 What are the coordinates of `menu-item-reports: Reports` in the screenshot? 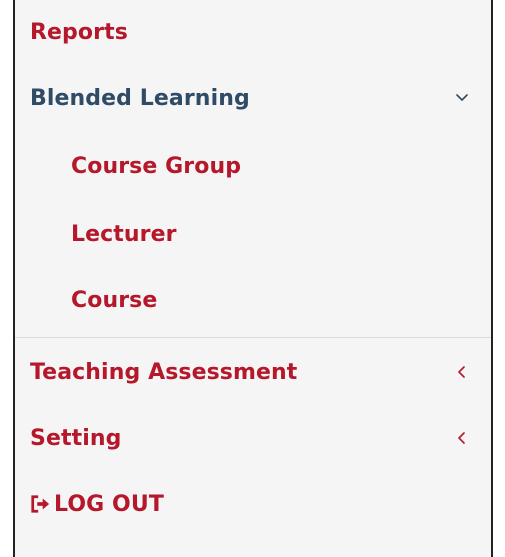 It's located at (253, 32).